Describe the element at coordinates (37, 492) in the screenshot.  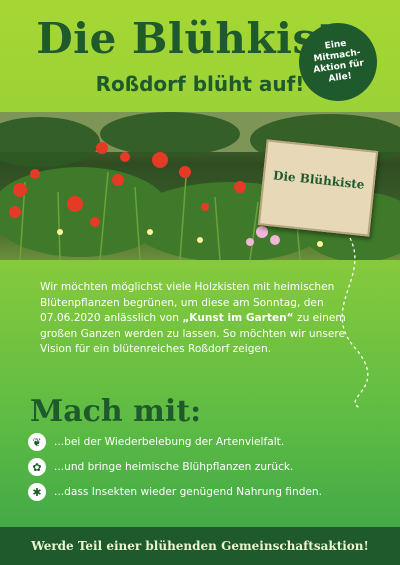
I see `insect-icon: ✱` at that location.